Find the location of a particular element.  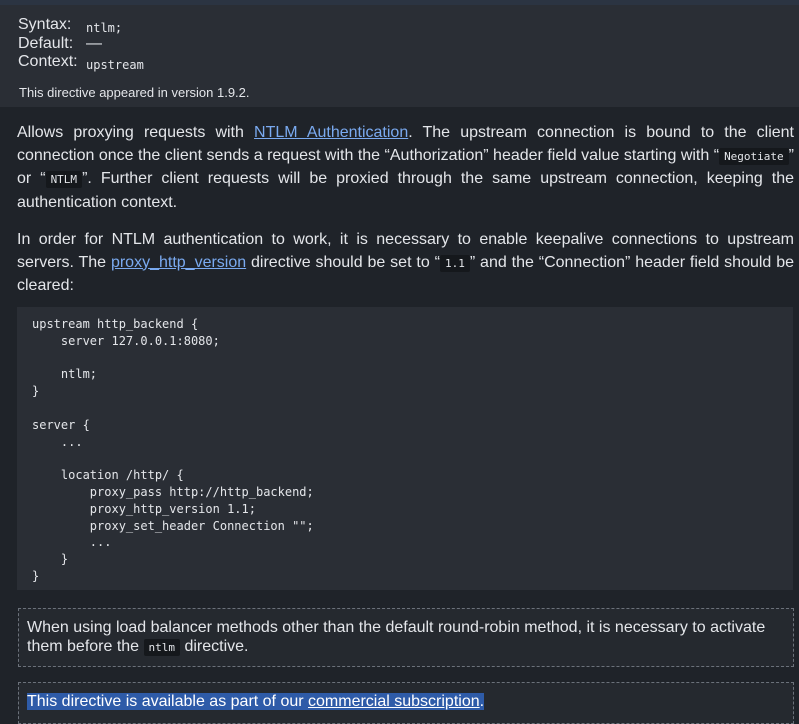

context-label: Context: is located at coordinates (48, 61).